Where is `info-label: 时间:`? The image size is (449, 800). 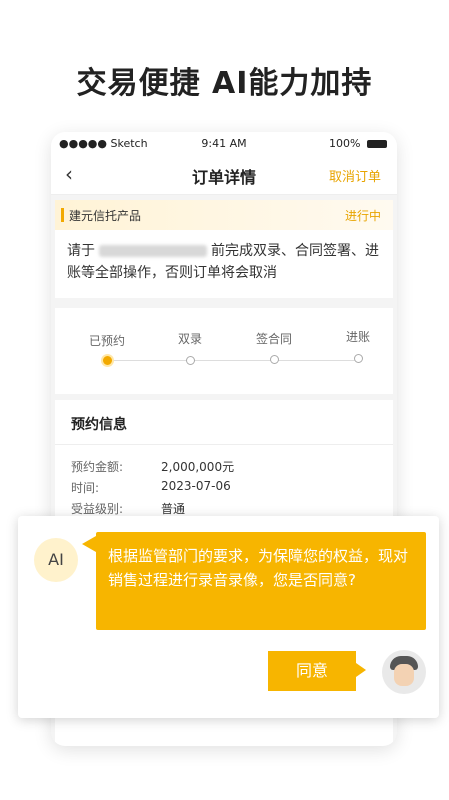
info-label: 时间: is located at coordinates (85, 488).